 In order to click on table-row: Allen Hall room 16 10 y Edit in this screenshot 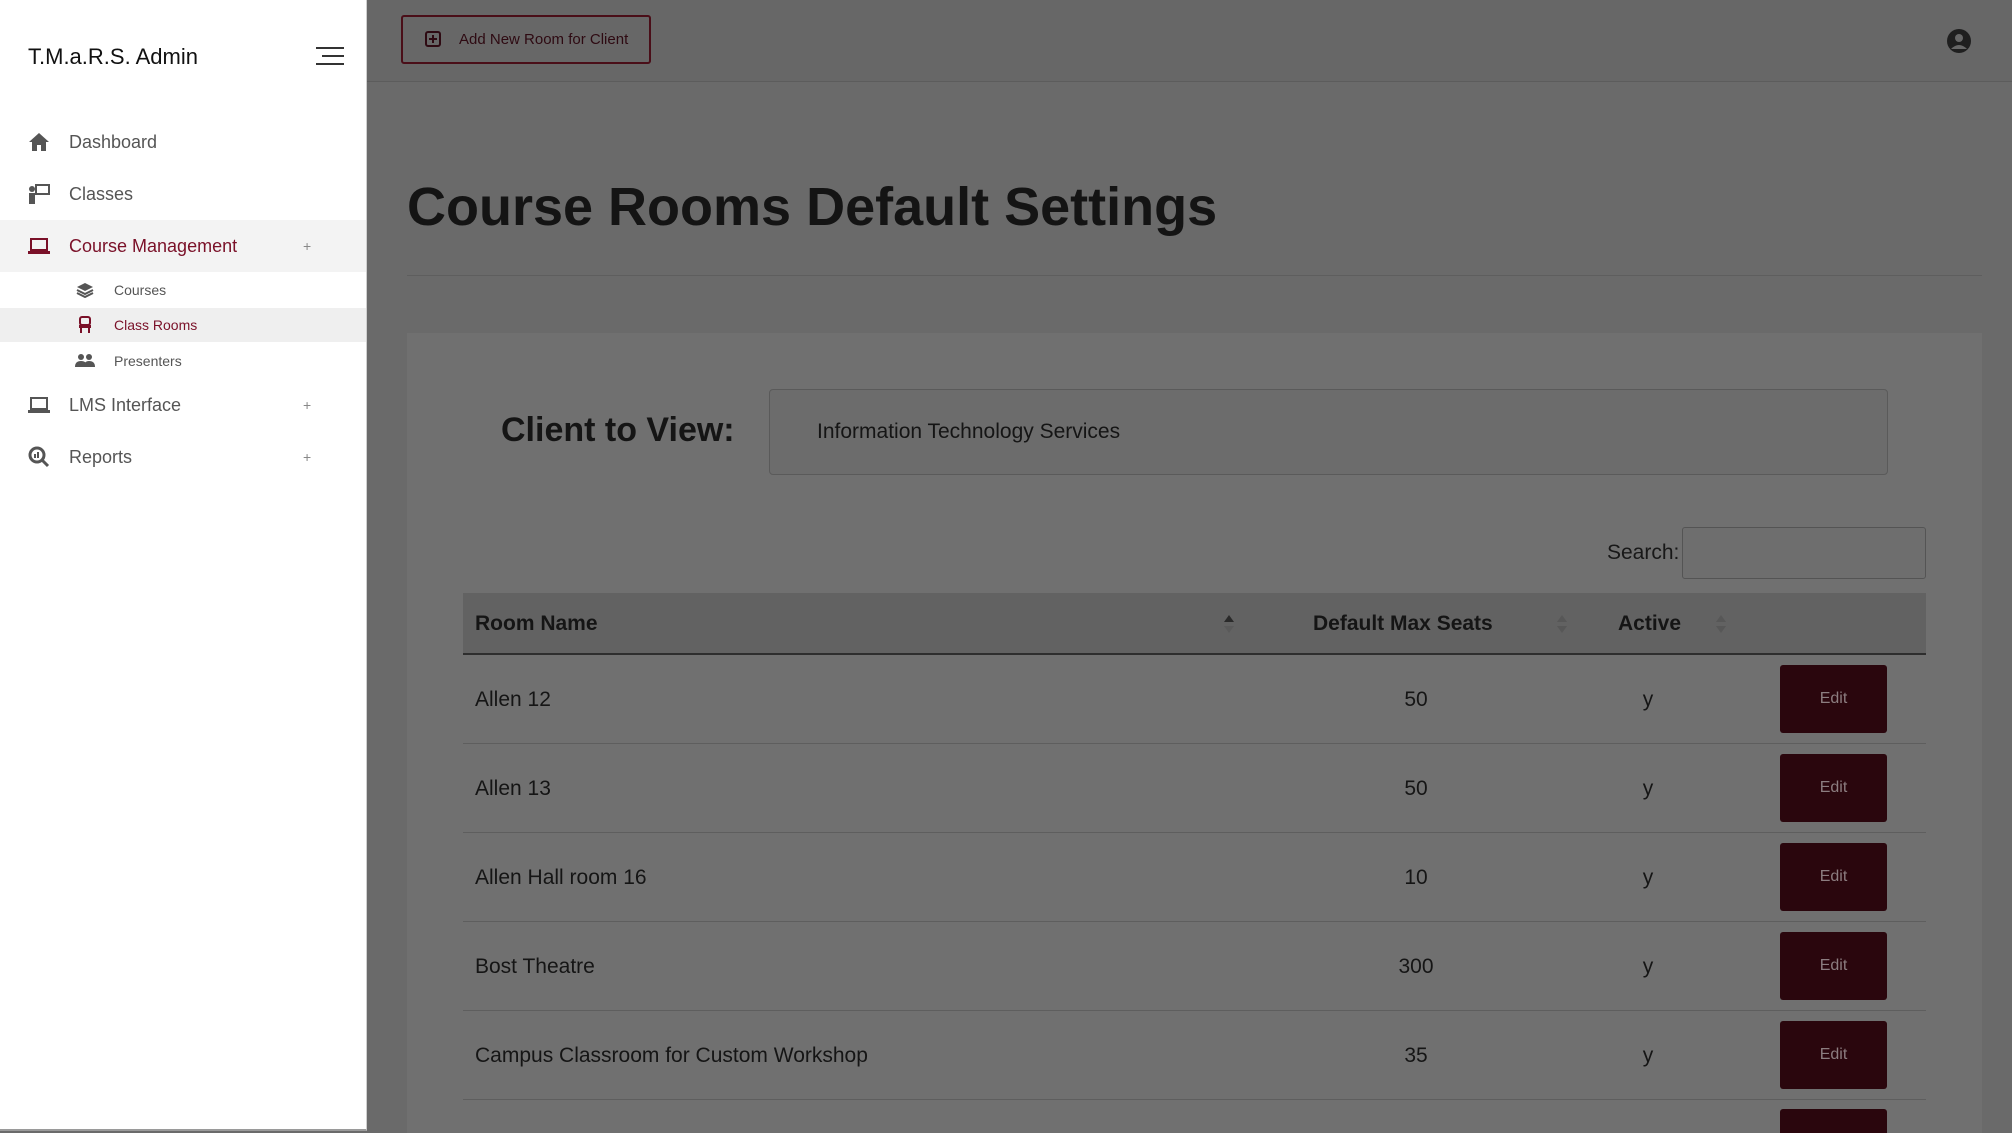, I will do `click(1194, 877)`.